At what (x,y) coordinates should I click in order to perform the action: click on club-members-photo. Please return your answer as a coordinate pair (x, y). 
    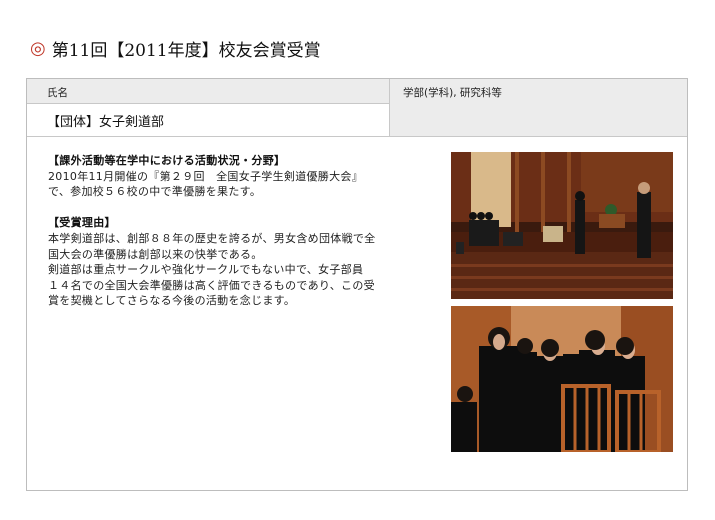
    Looking at the image, I should click on (562, 379).